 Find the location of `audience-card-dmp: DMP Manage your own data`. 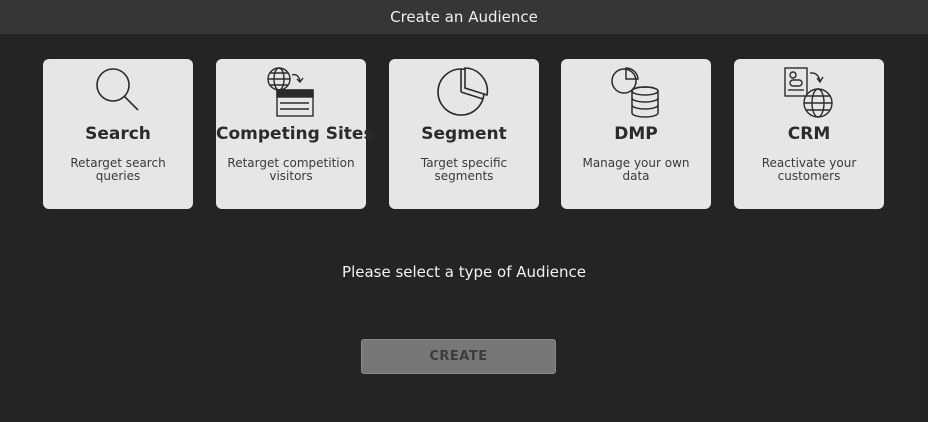

audience-card-dmp: DMP Manage your own data is located at coordinates (636, 134).